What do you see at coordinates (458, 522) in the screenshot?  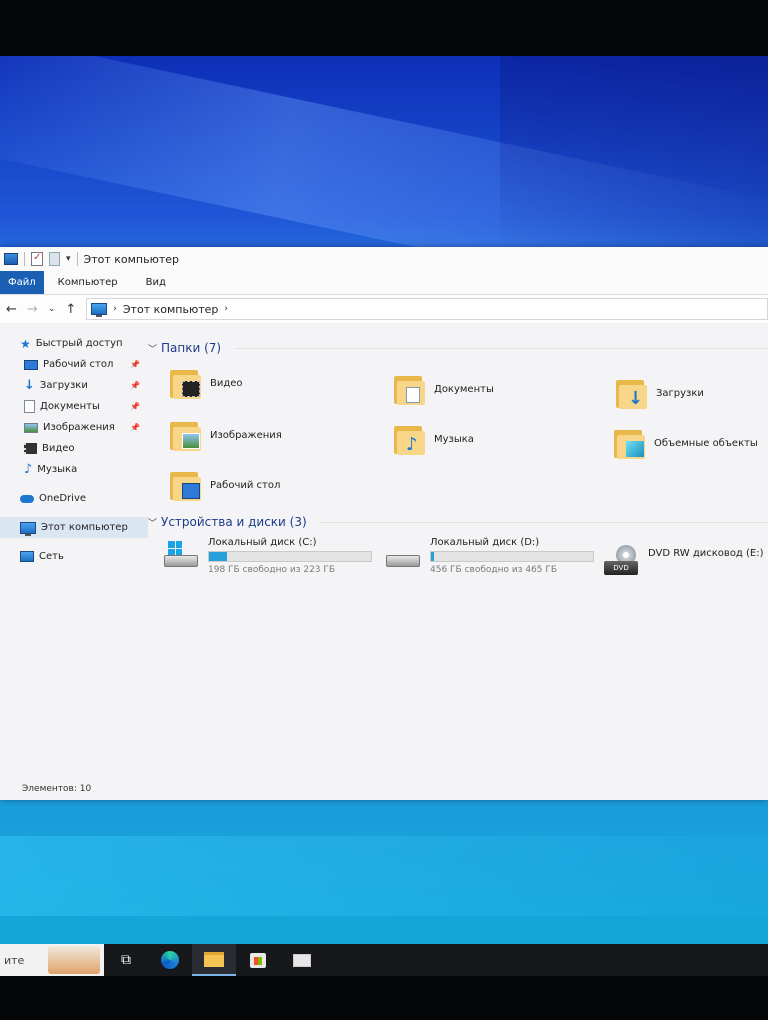 I see `group-header-devices: ﹀ Устройства и диски (3)` at bounding box center [458, 522].